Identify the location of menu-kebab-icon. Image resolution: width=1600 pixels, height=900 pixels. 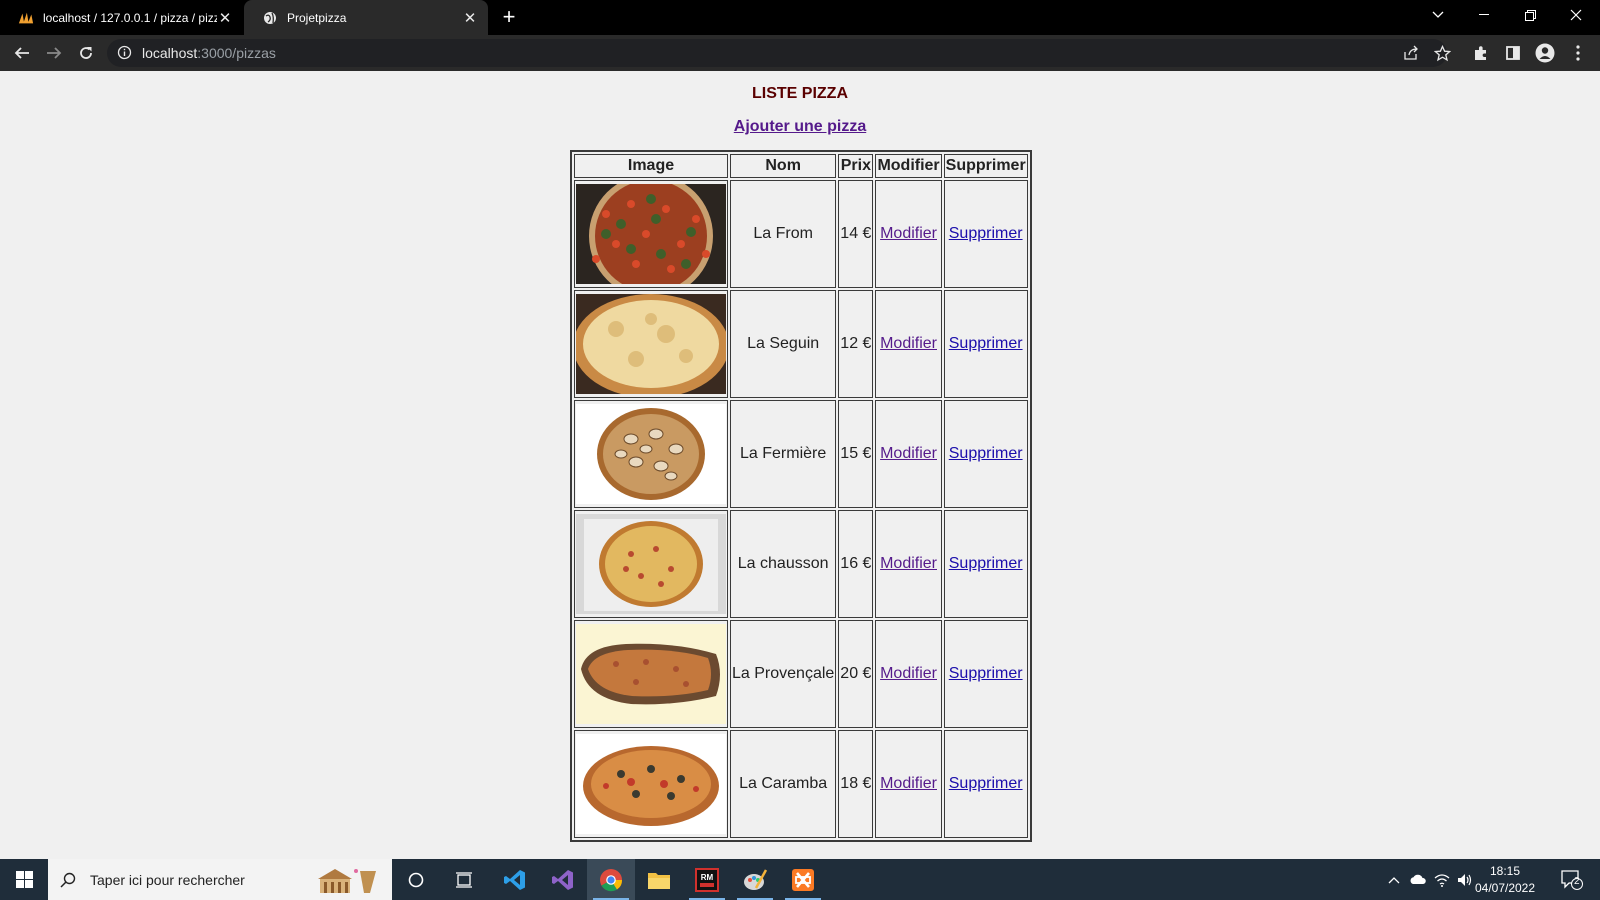
(1578, 53).